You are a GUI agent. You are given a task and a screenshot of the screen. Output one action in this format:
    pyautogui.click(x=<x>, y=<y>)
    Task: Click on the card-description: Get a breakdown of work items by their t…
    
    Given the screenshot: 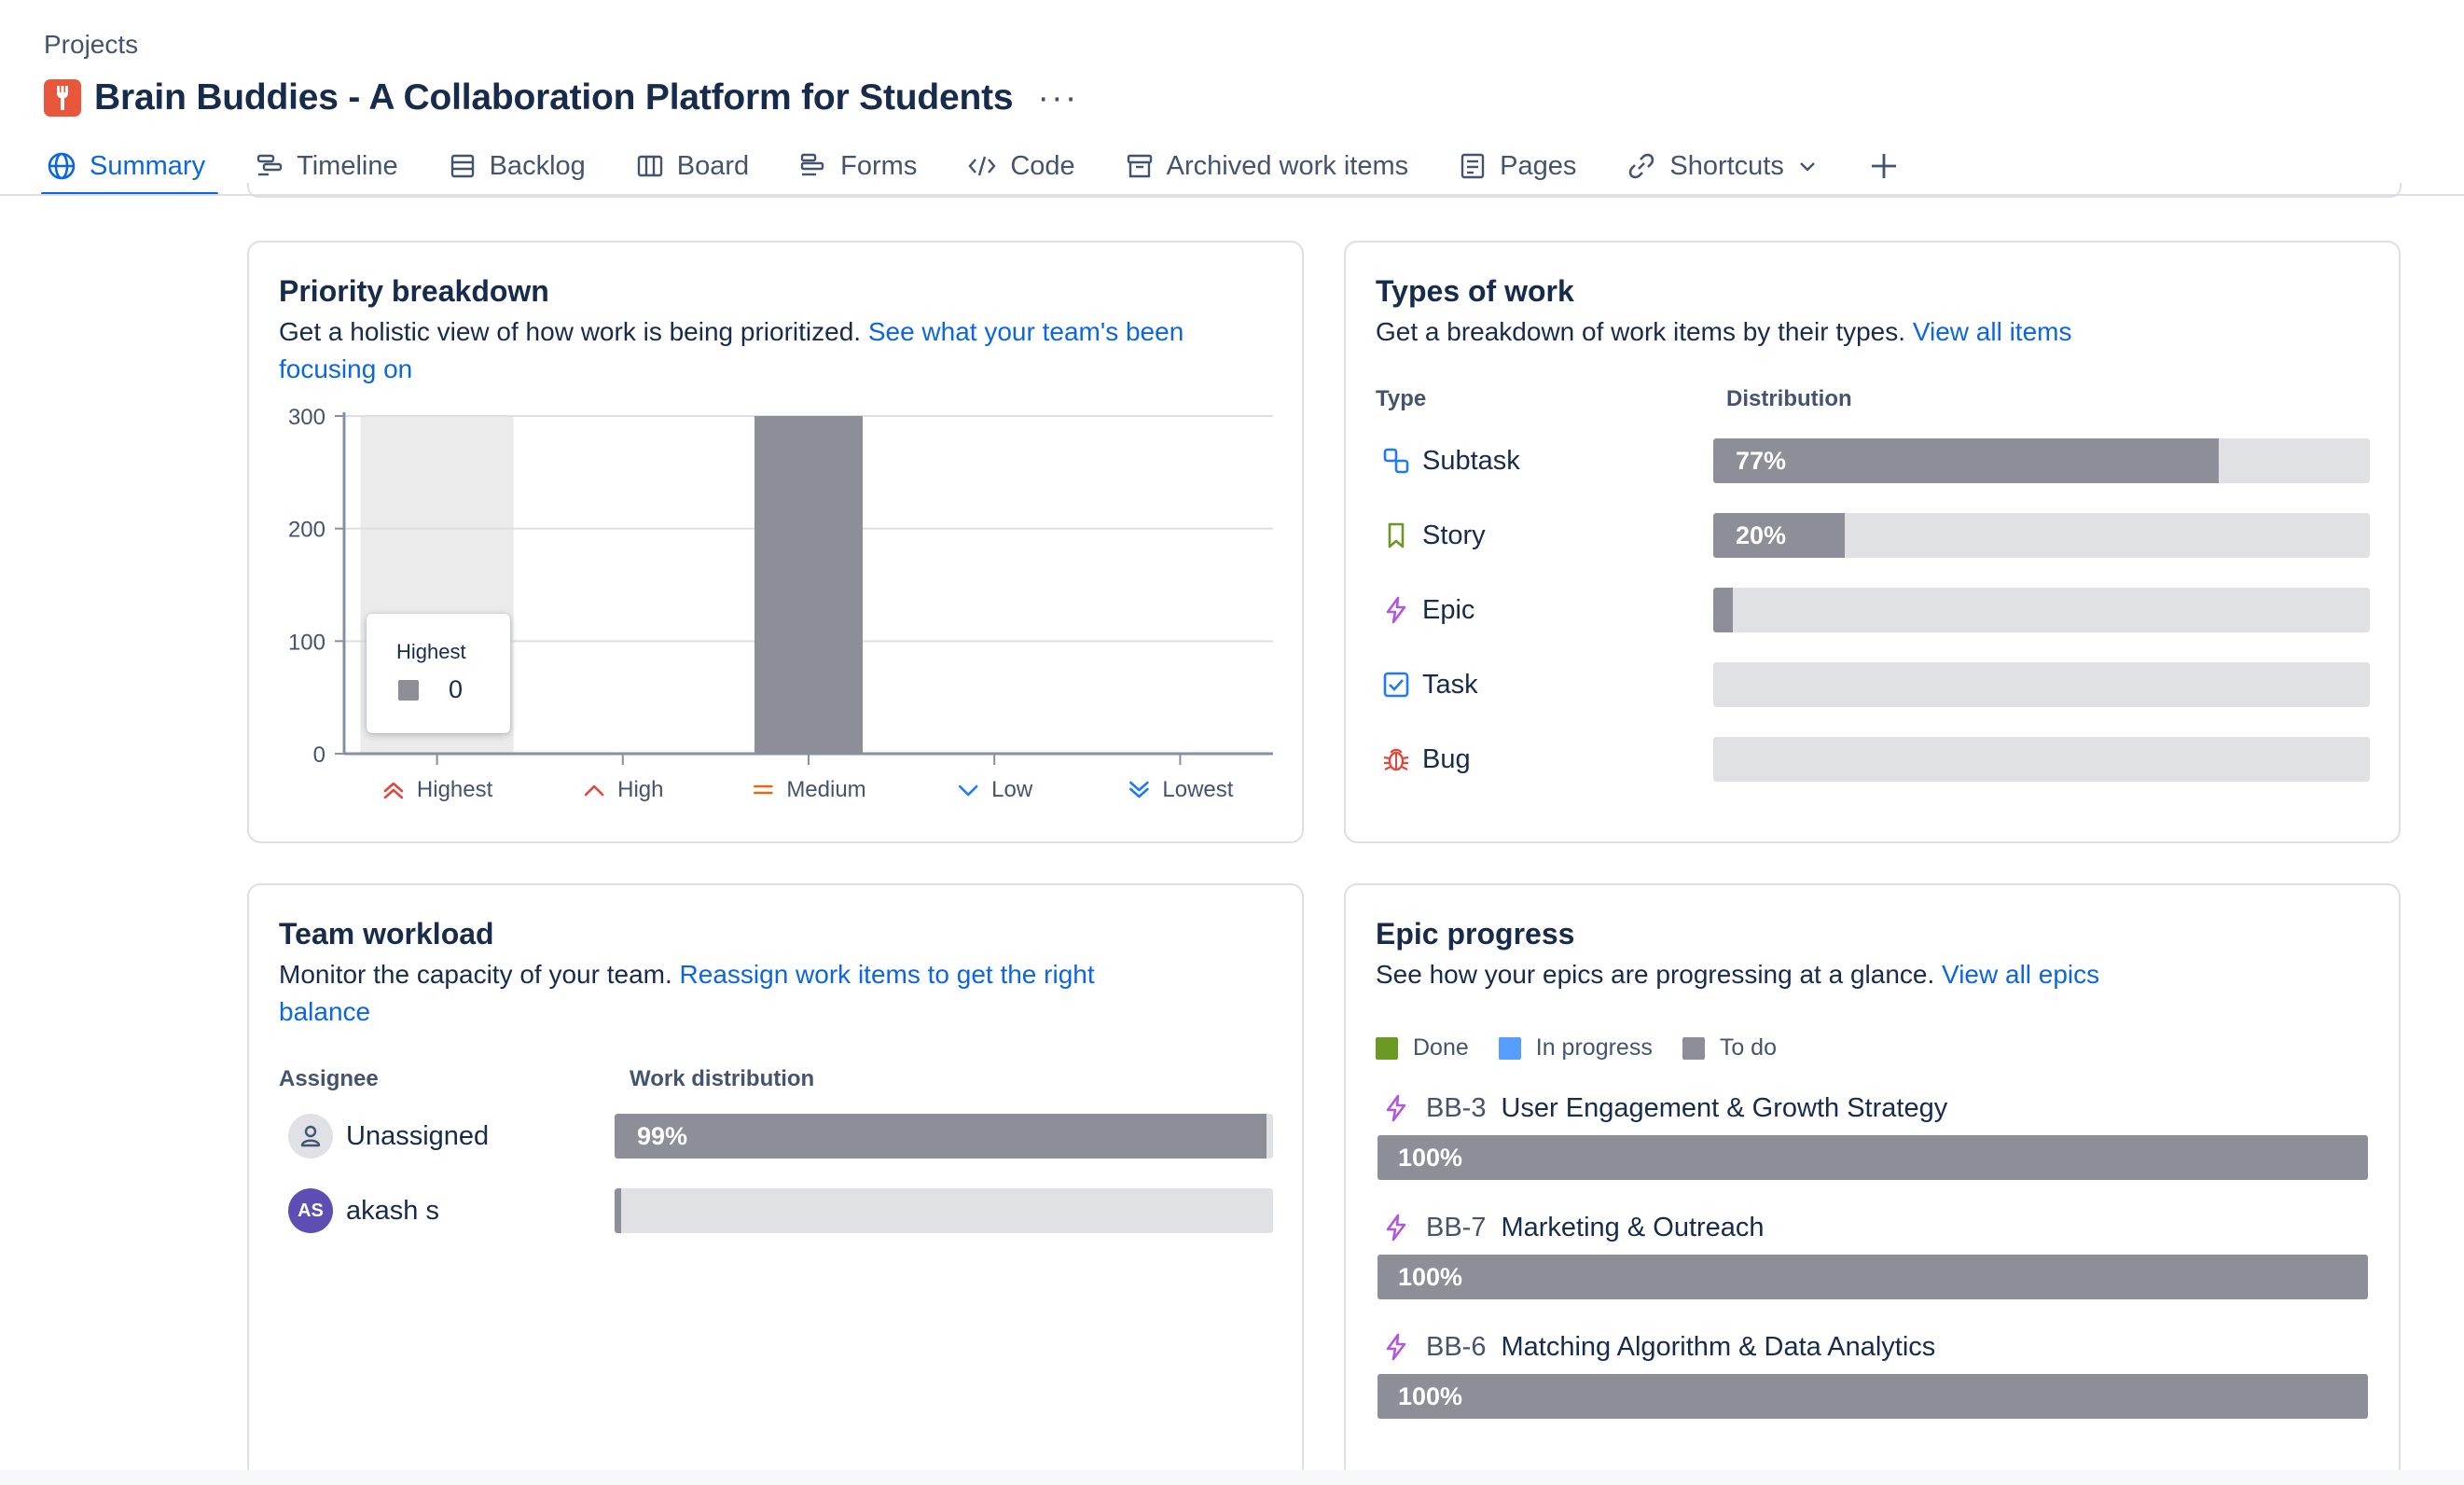 What is the action you would take?
    pyautogui.click(x=1724, y=332)
    